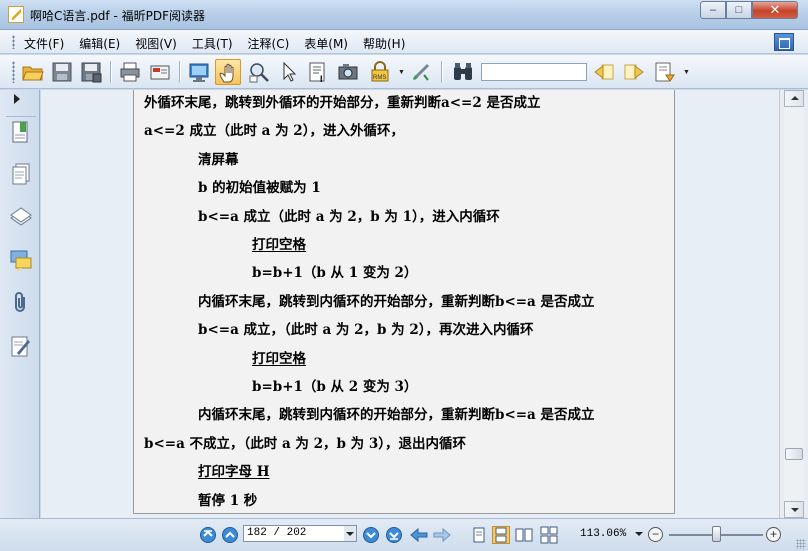 The width and height of the screenshot is (808, 551). Describe the element at coordinates (379, 78) in the screenshot. I see `svg-text: RMS` at that location.